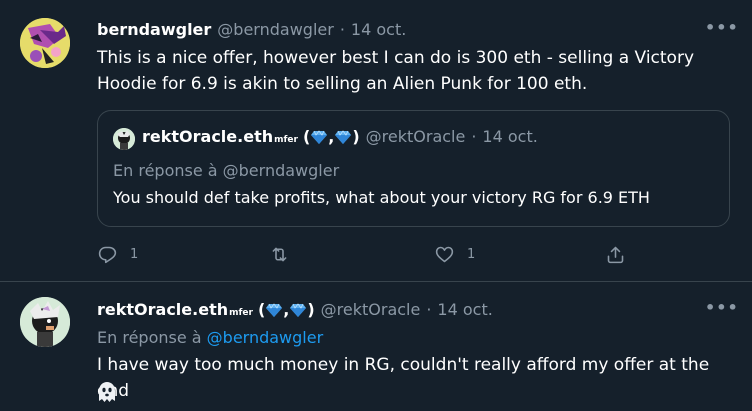 This screenshot has width=752, height=411. I want to click on author-name-emoji-group: ( , ), so click(286, 309).